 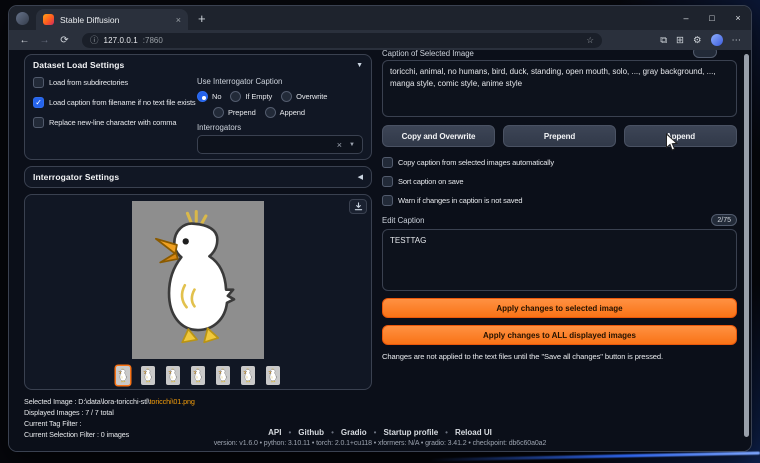 What do you see at coordinates (44, 40) in the screenshot?
I see `forward-icon: →` at bounding box center [44, 40].